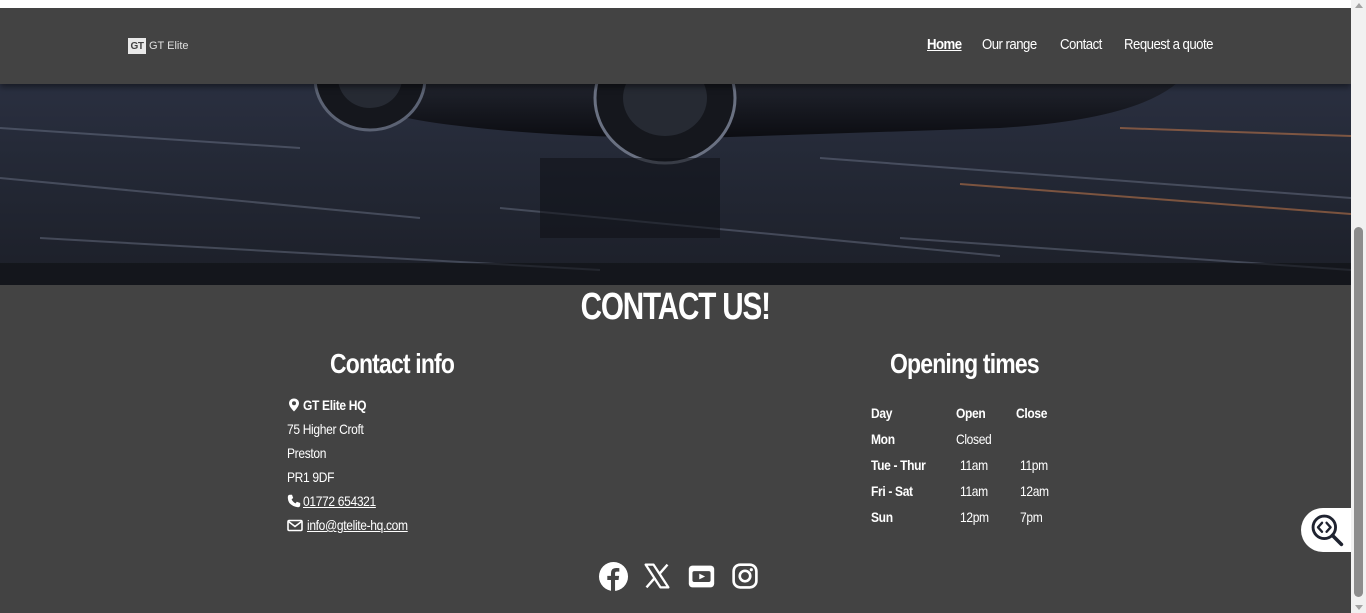 Image resolution: width=1366 pixels, height=613 pixels. What do you see at coordinates (1358, 412) in the screenshot?
I see `scrollbar-thumb` at bounding box center [1358, 412].